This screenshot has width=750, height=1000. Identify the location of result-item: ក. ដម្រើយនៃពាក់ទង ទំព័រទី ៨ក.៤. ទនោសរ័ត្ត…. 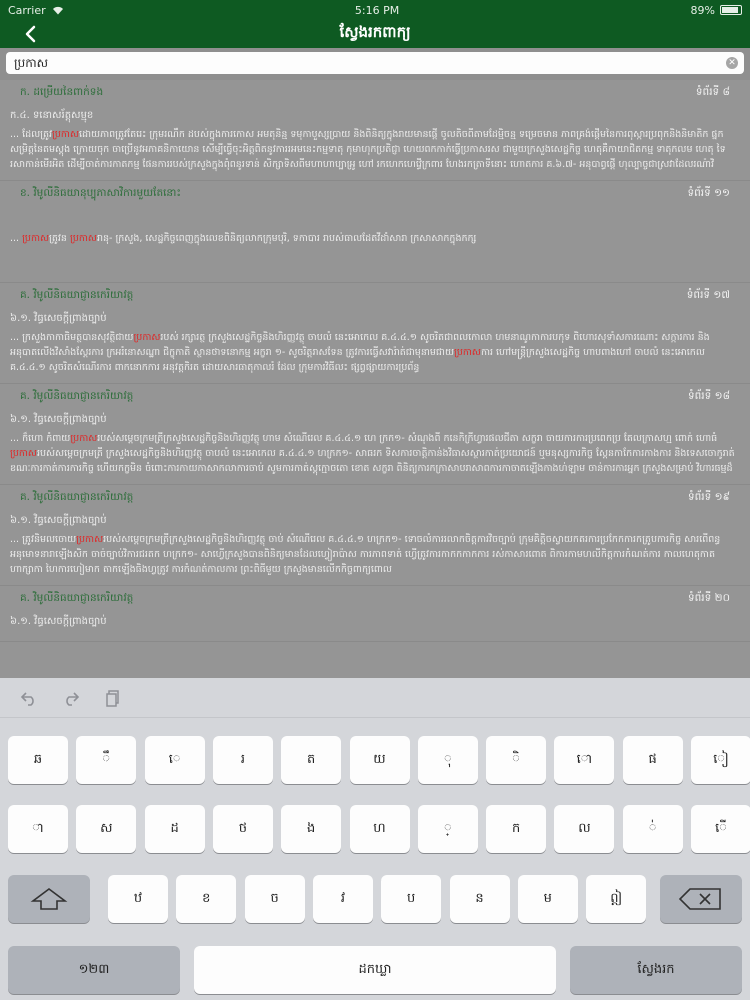
(375, 130).